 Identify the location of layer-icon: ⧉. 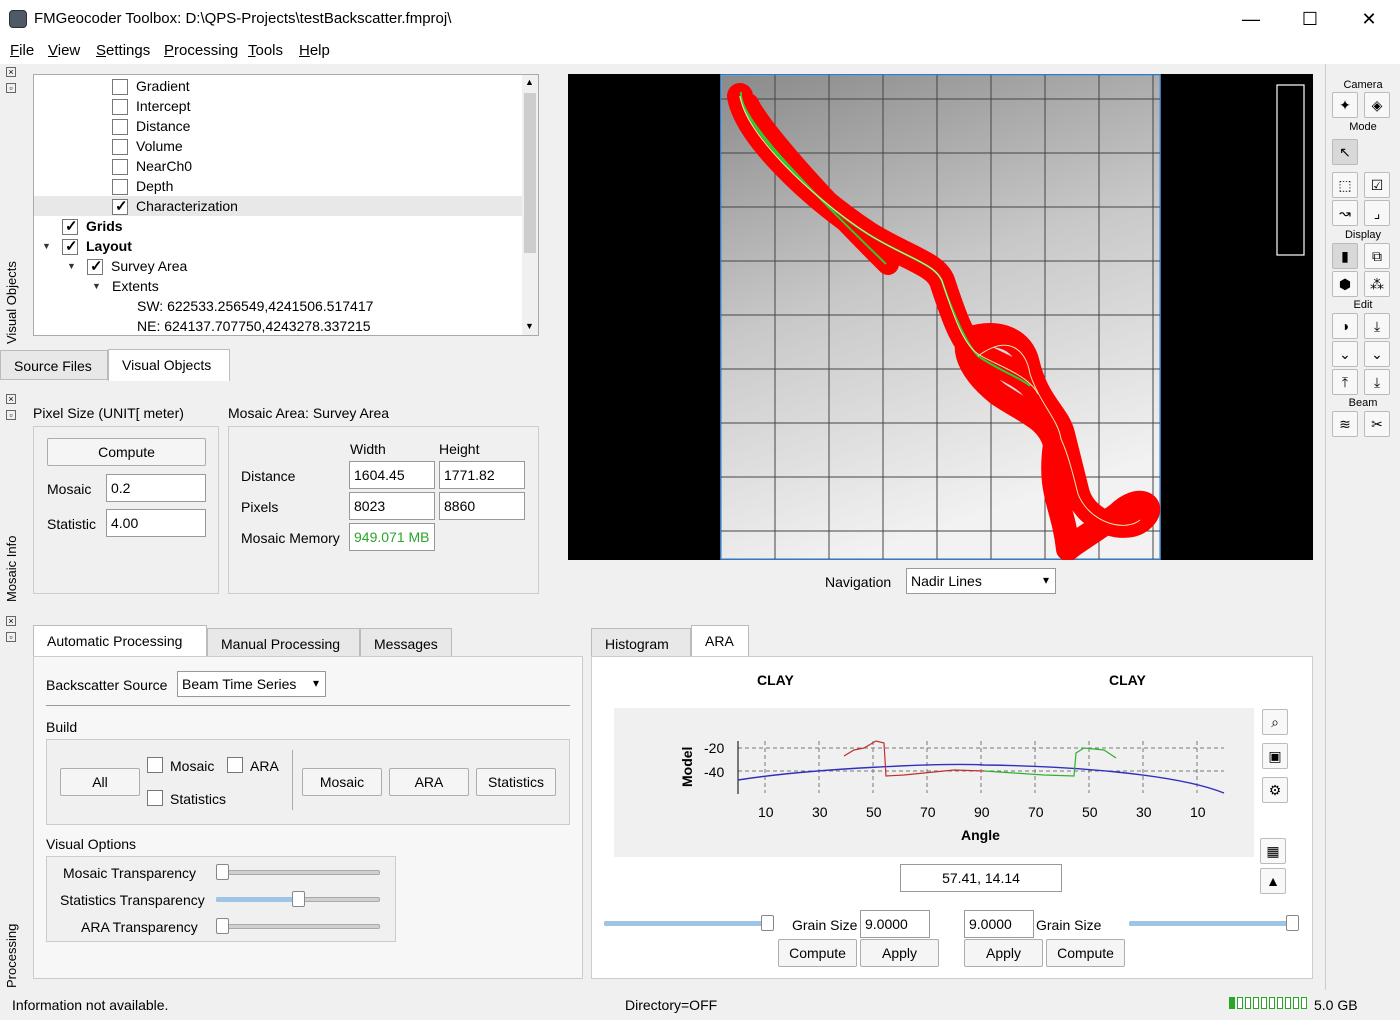
(1377, 256).